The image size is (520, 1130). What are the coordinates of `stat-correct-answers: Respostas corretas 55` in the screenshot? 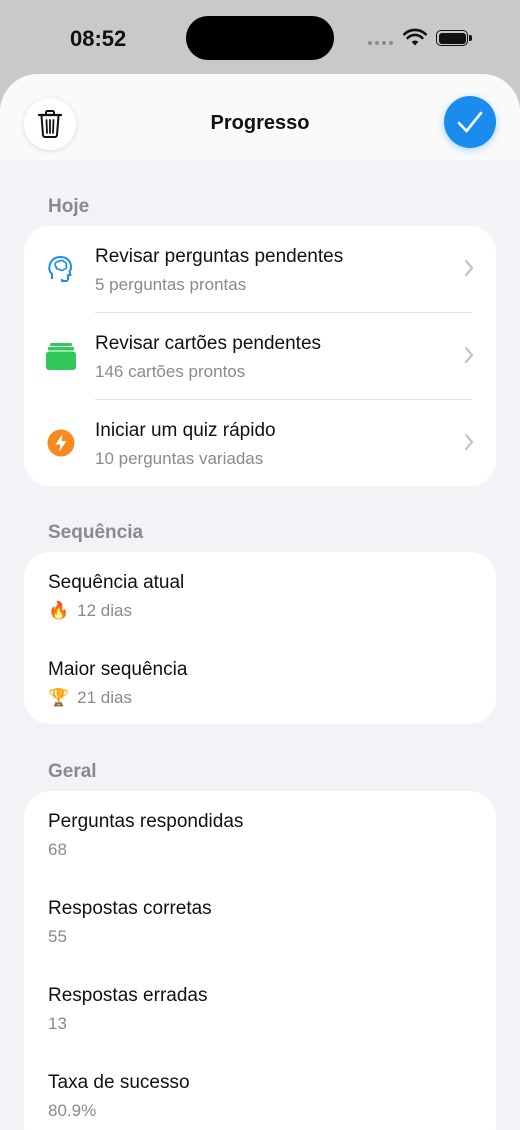 It's located at (260, 921).